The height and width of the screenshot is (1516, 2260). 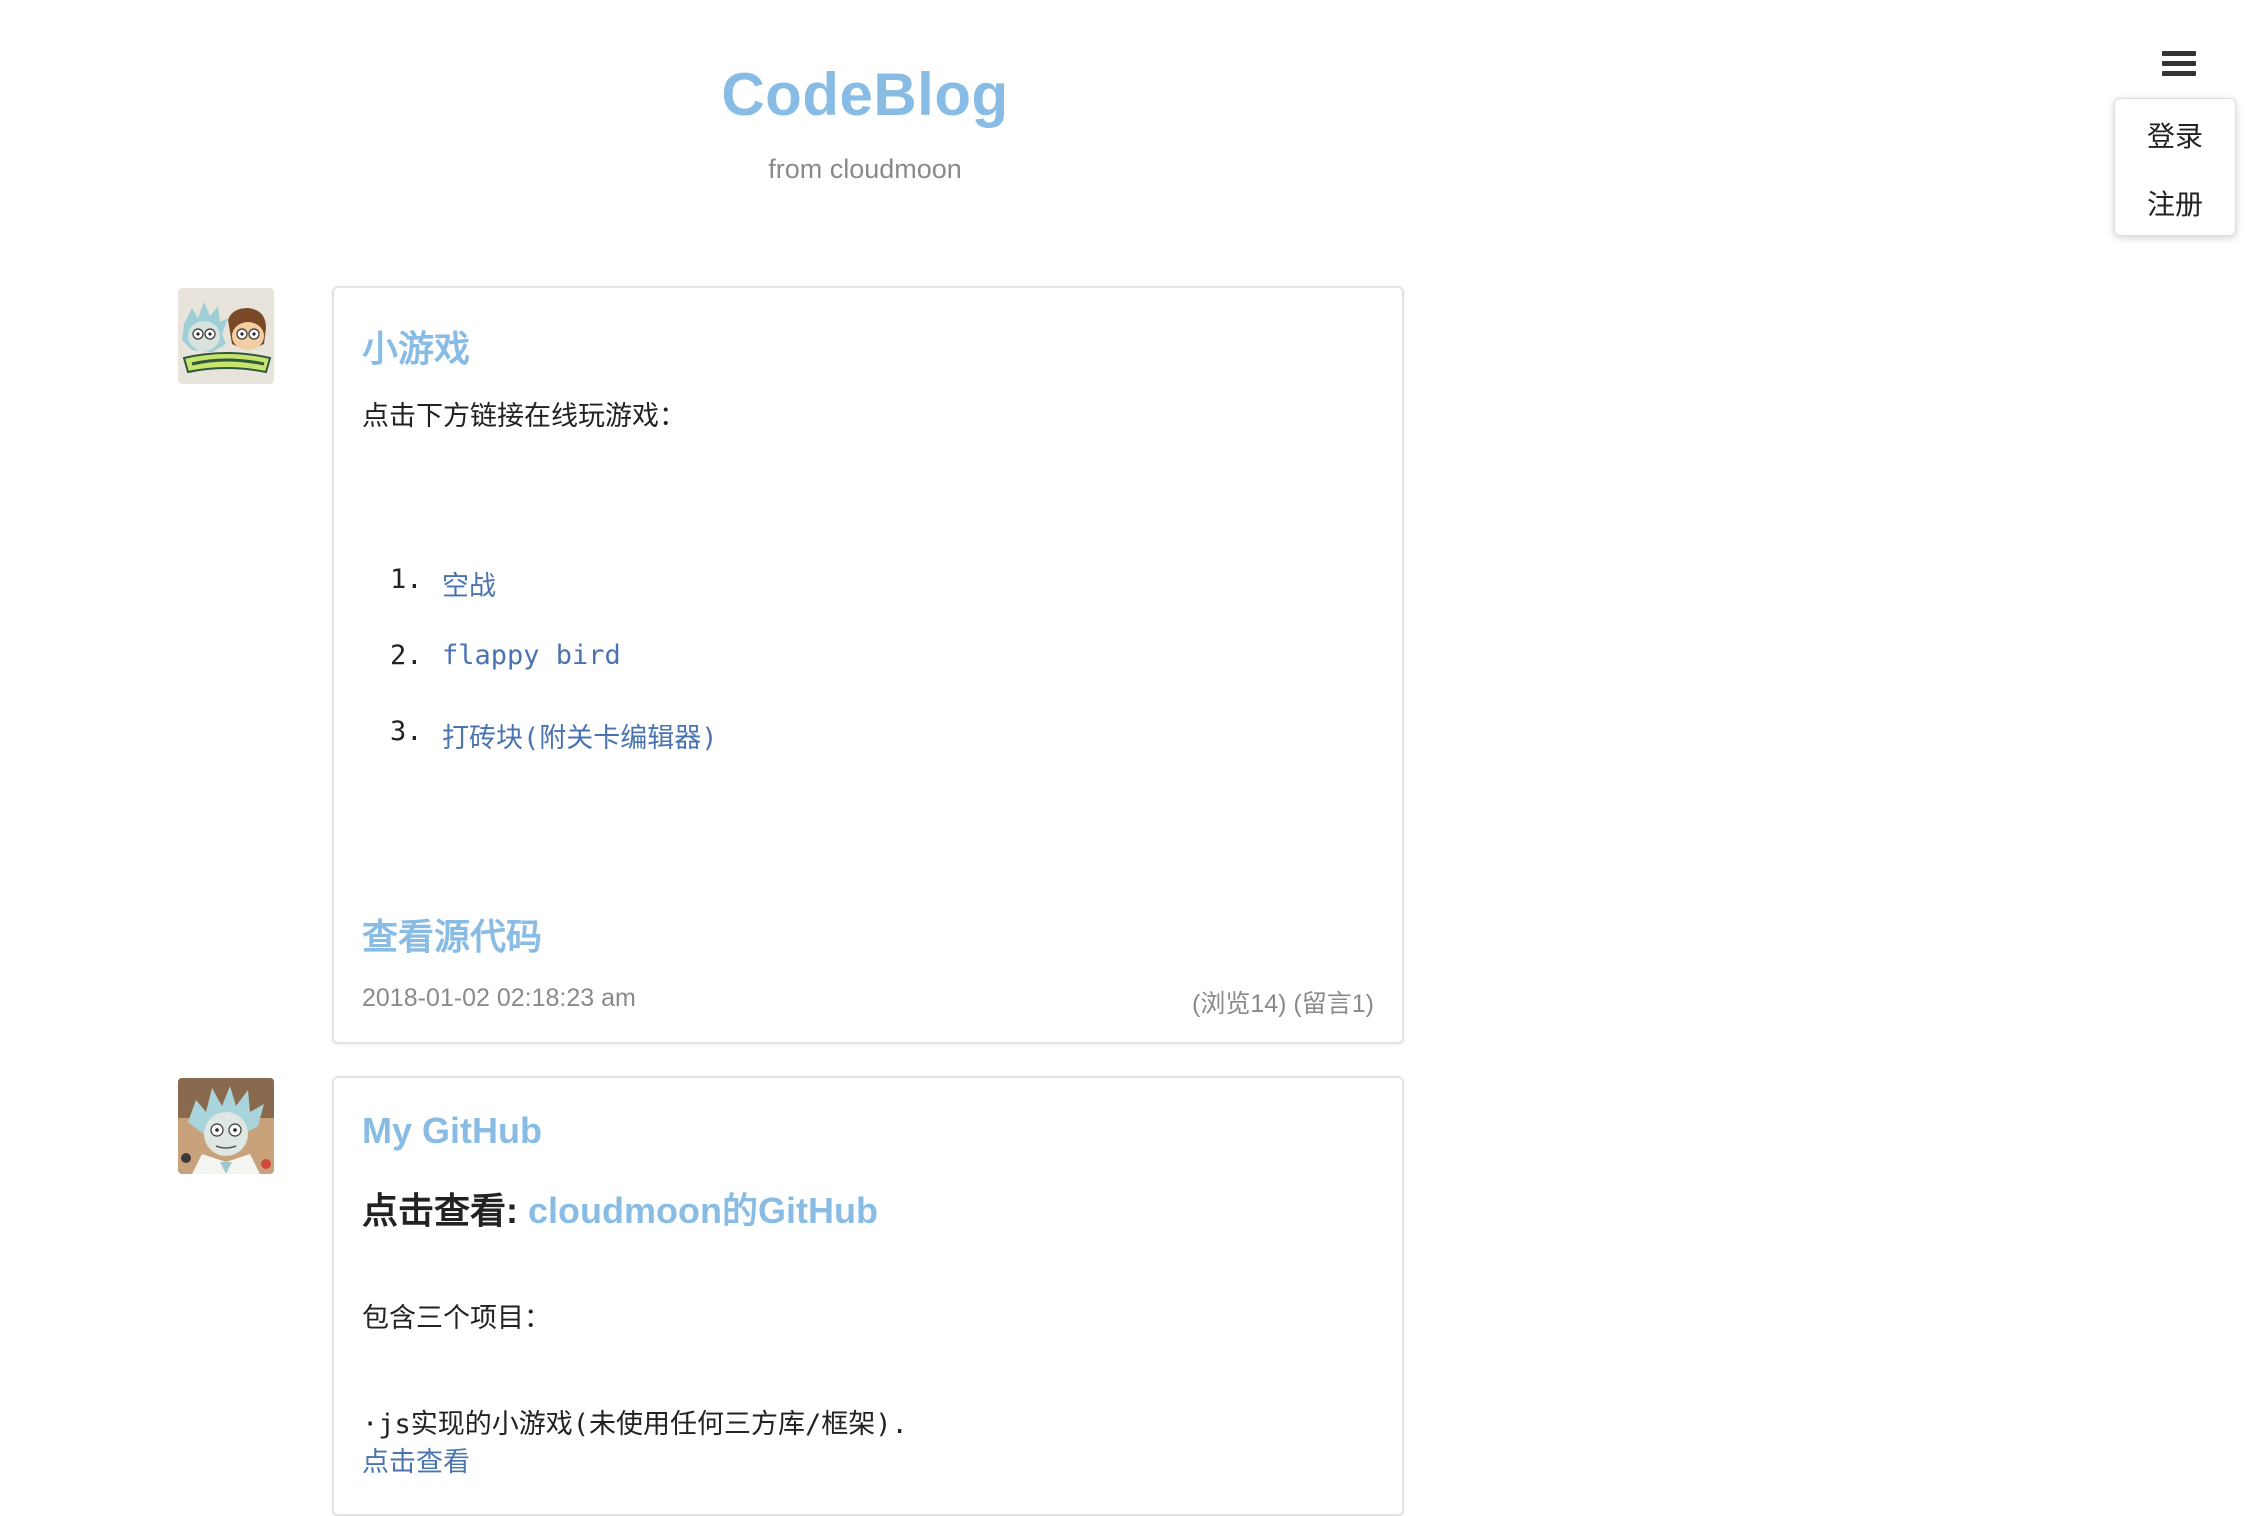 What do you see at coordinates (452, 1131) in the screenshot?
I see `post-title: My GitHub` at bounding box center [452, 1131].